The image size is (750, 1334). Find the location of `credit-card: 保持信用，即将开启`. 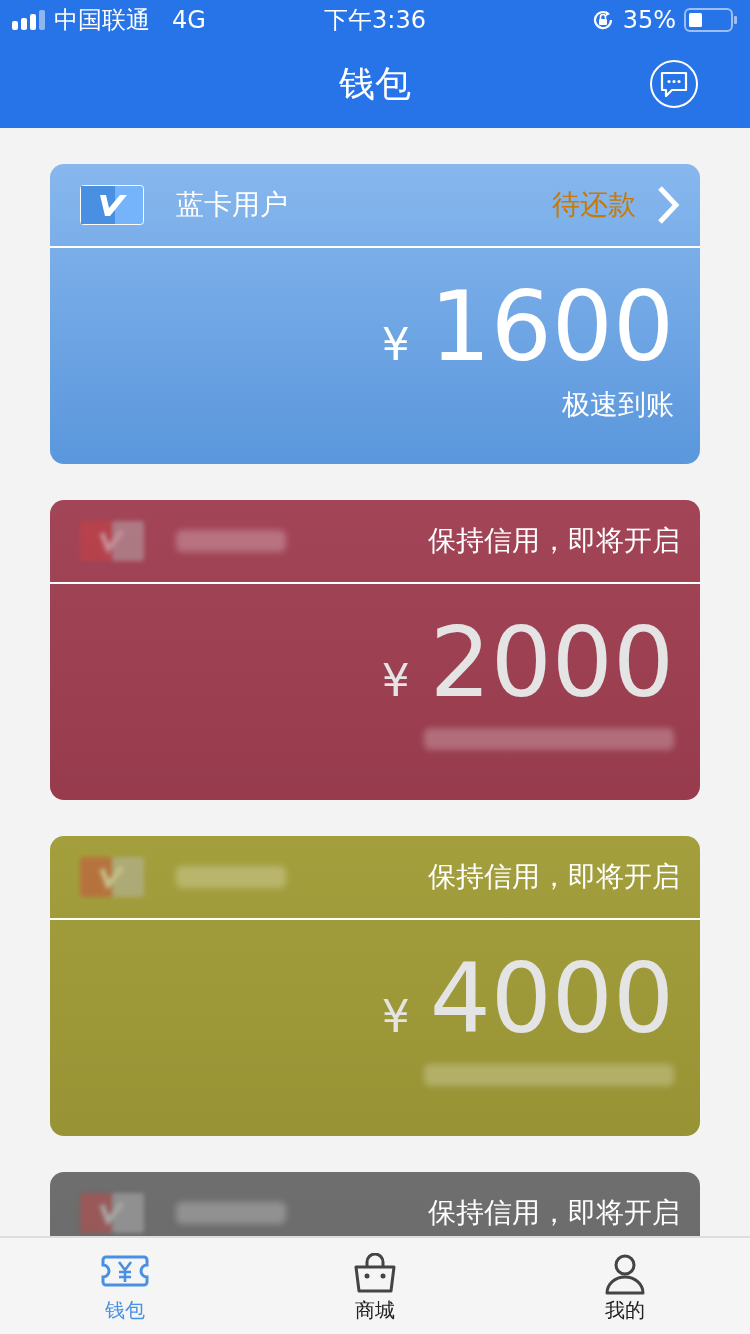

credit-card: 保持信用，即将开启 is located at coordinates (375, 1204).